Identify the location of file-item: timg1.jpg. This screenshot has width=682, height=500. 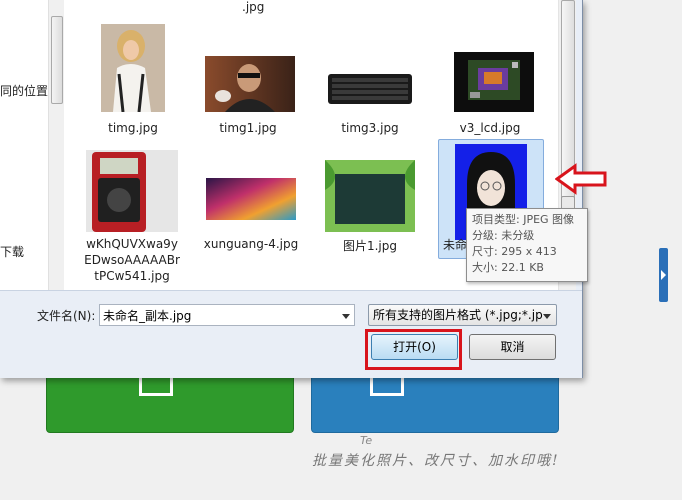
(248, 78).